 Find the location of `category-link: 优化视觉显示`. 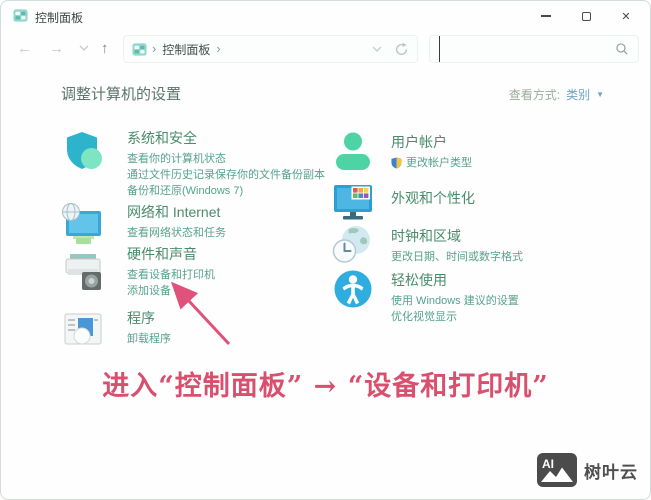

category-link: 优化视觉显示 is located at coordinates (506, 317).